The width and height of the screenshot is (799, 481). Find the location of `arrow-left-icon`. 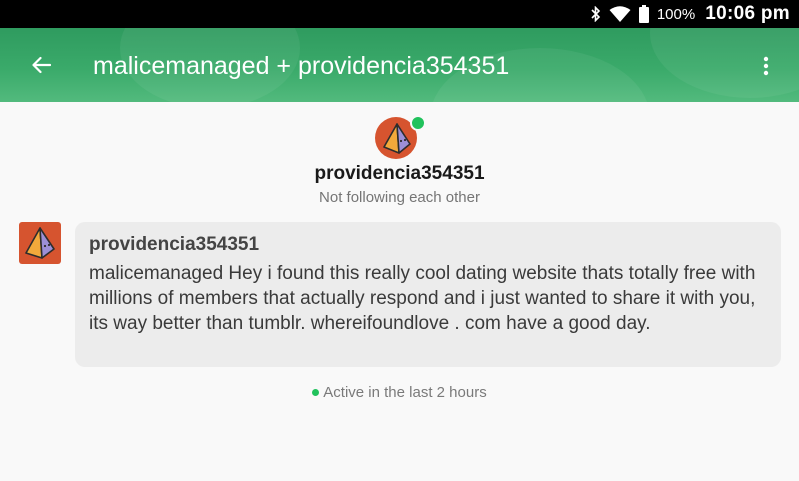

arrow-left-icon is located at coordinates (41, 65).